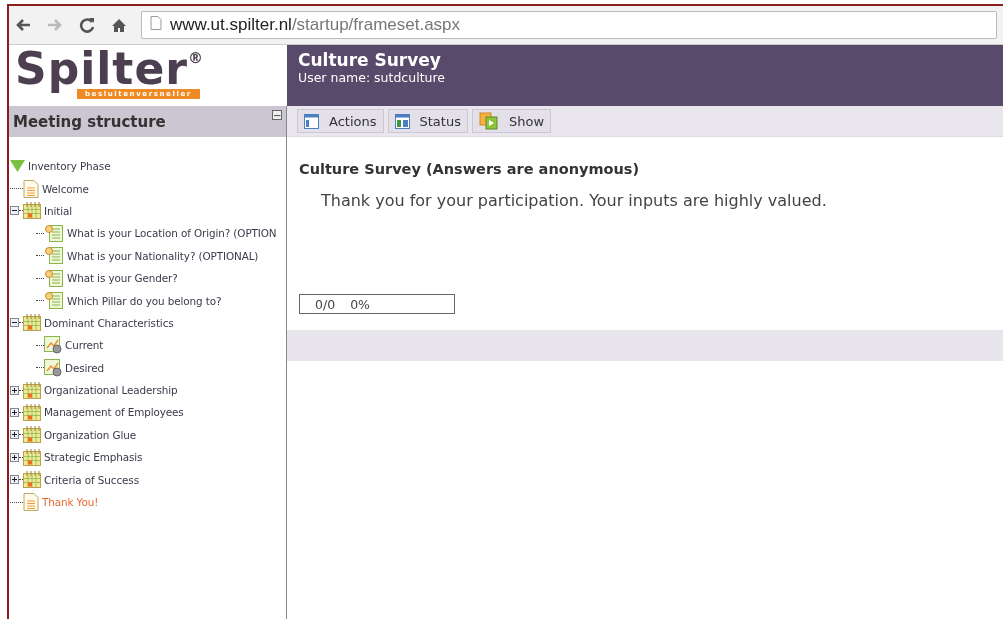  I want to click on thank-you-message: Thank you for your participation. Your inputs are highly valued., so click(574, 200).